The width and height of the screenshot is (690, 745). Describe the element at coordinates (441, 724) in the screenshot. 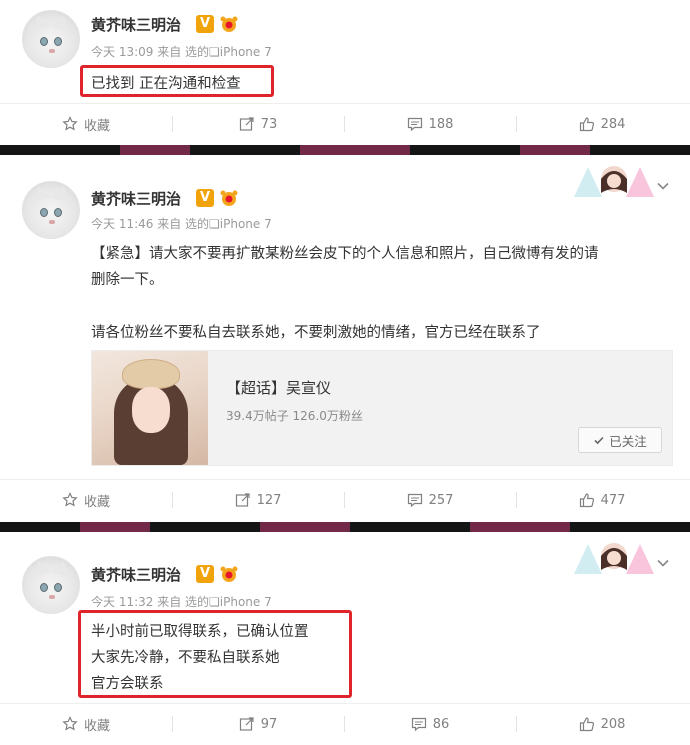

I see `comment-count: 86` at that location.